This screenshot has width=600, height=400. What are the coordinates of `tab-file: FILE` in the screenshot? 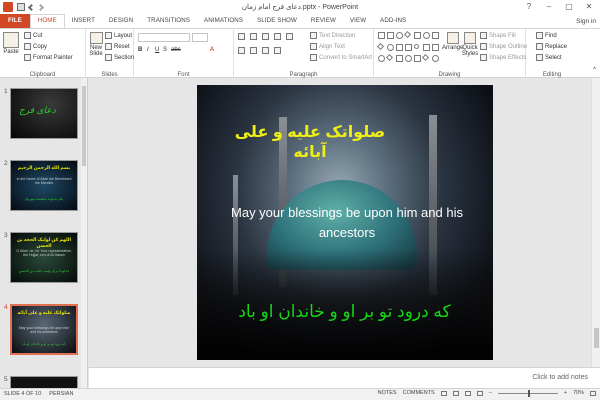 It's located at (15, 21).